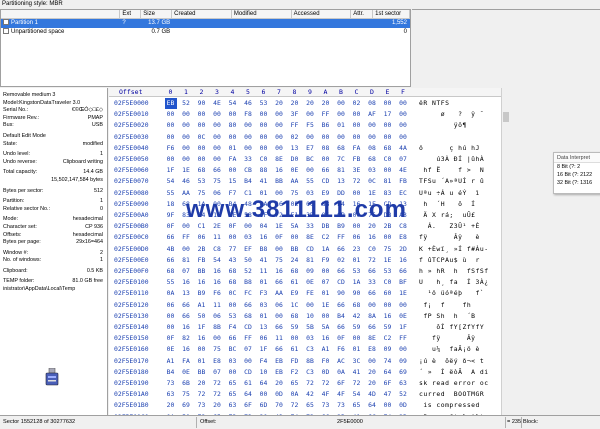  I want to click on hex-byte: 1A, so click(326, 249).